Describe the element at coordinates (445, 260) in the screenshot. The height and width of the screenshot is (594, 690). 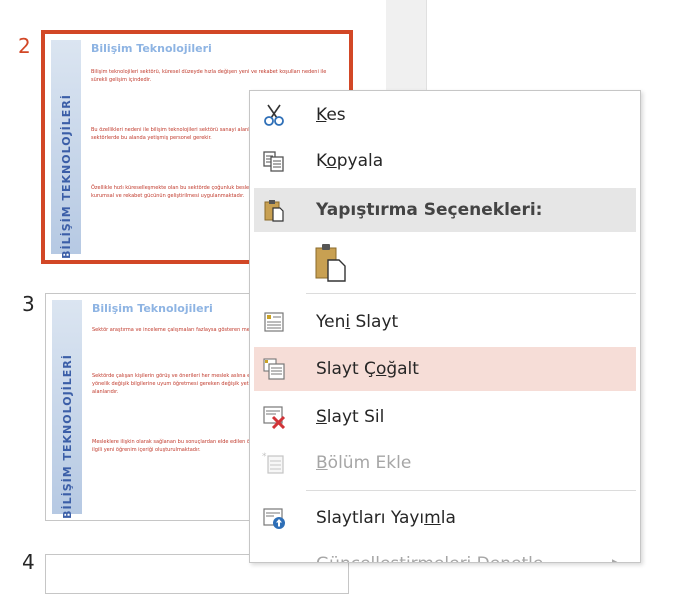
I see `paste-keep-formatting-button` at that location.